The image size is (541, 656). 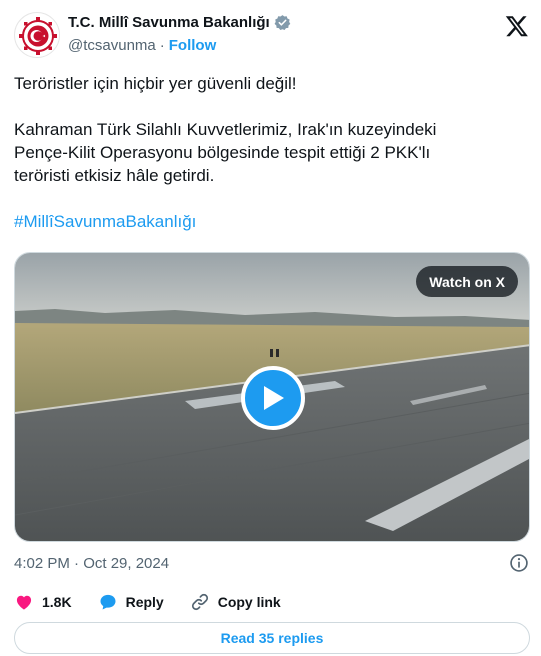 I want to click on heart-icon, so click(x=24, y=602).